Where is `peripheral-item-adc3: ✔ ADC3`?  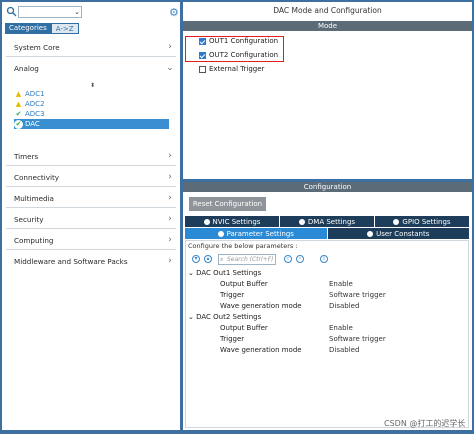
peripheral-item-adc3: ✔ ADC3 is located at coordinates (91, 114).